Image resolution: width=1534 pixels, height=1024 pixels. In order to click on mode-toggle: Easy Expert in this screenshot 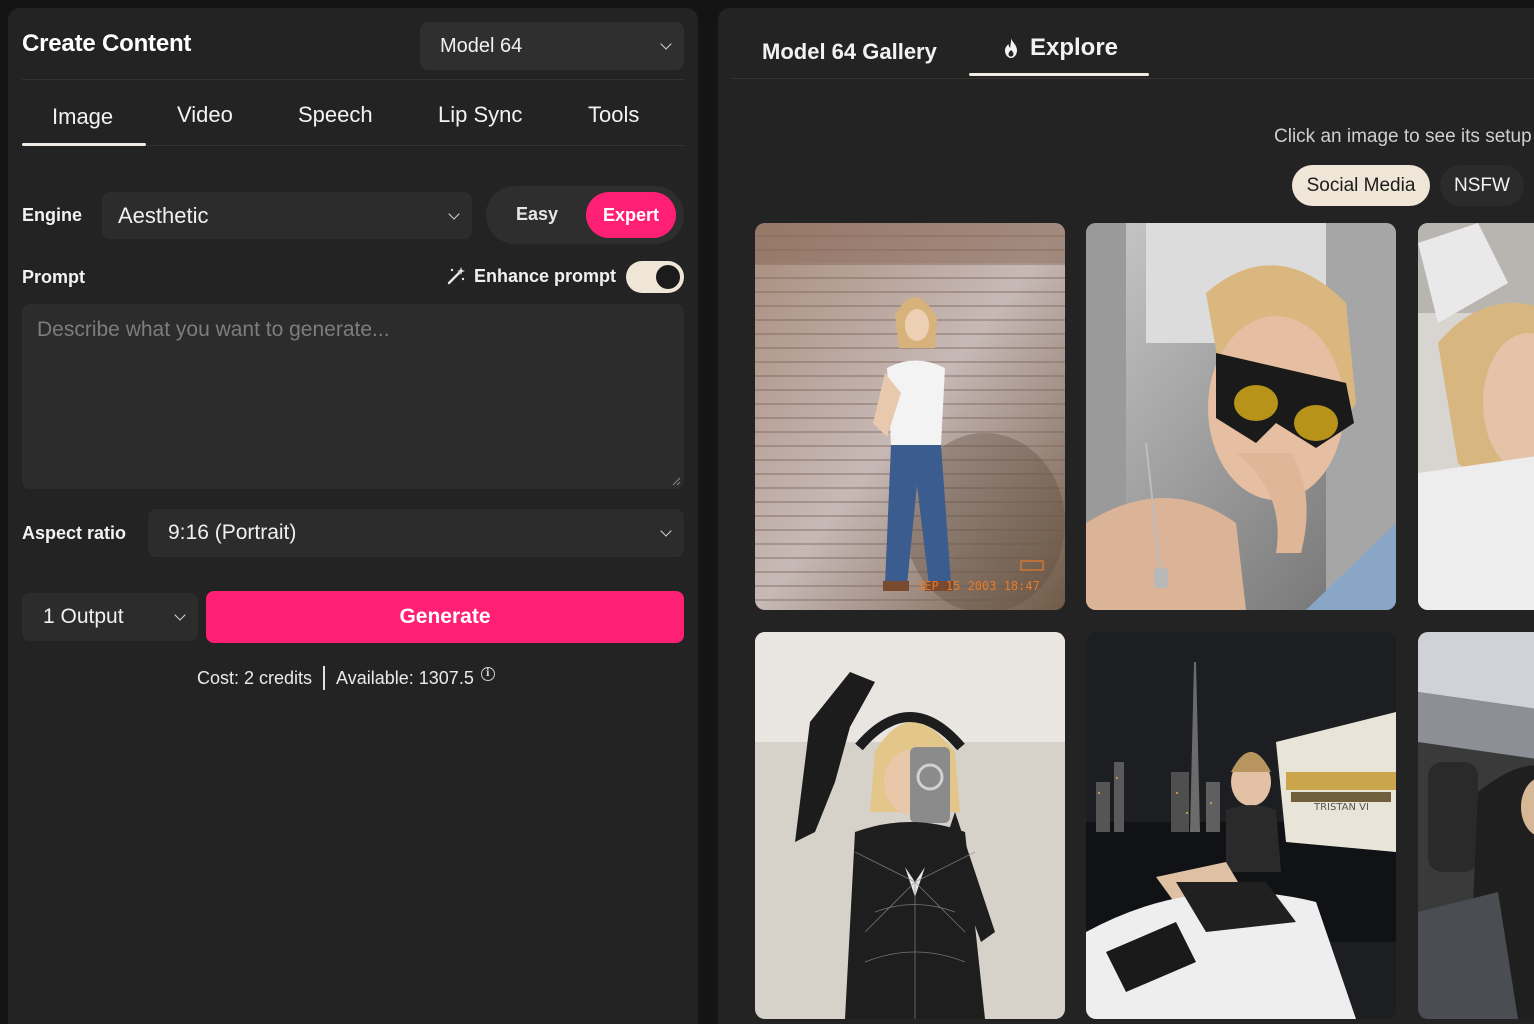, I will do `click(585, 215)`.